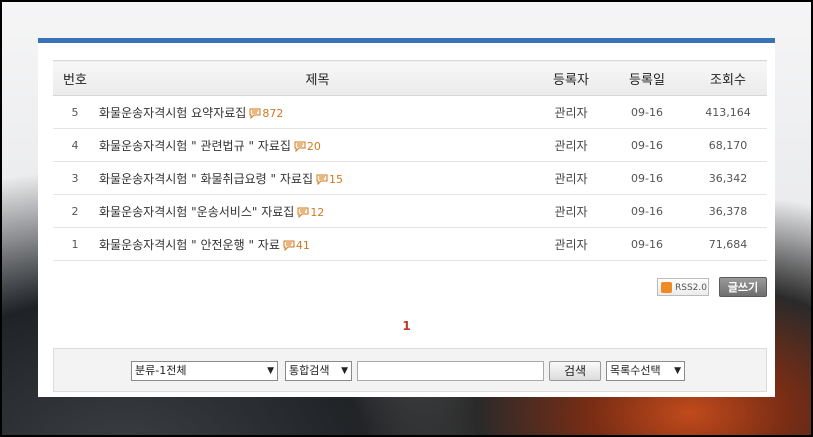 The height and width of the screenshot is (437, 813). Describe the element at coordinates (317, 112) in the screenshot. I see `row-title-cell: 화물운송자격시험 요약자료집 872` at that location.